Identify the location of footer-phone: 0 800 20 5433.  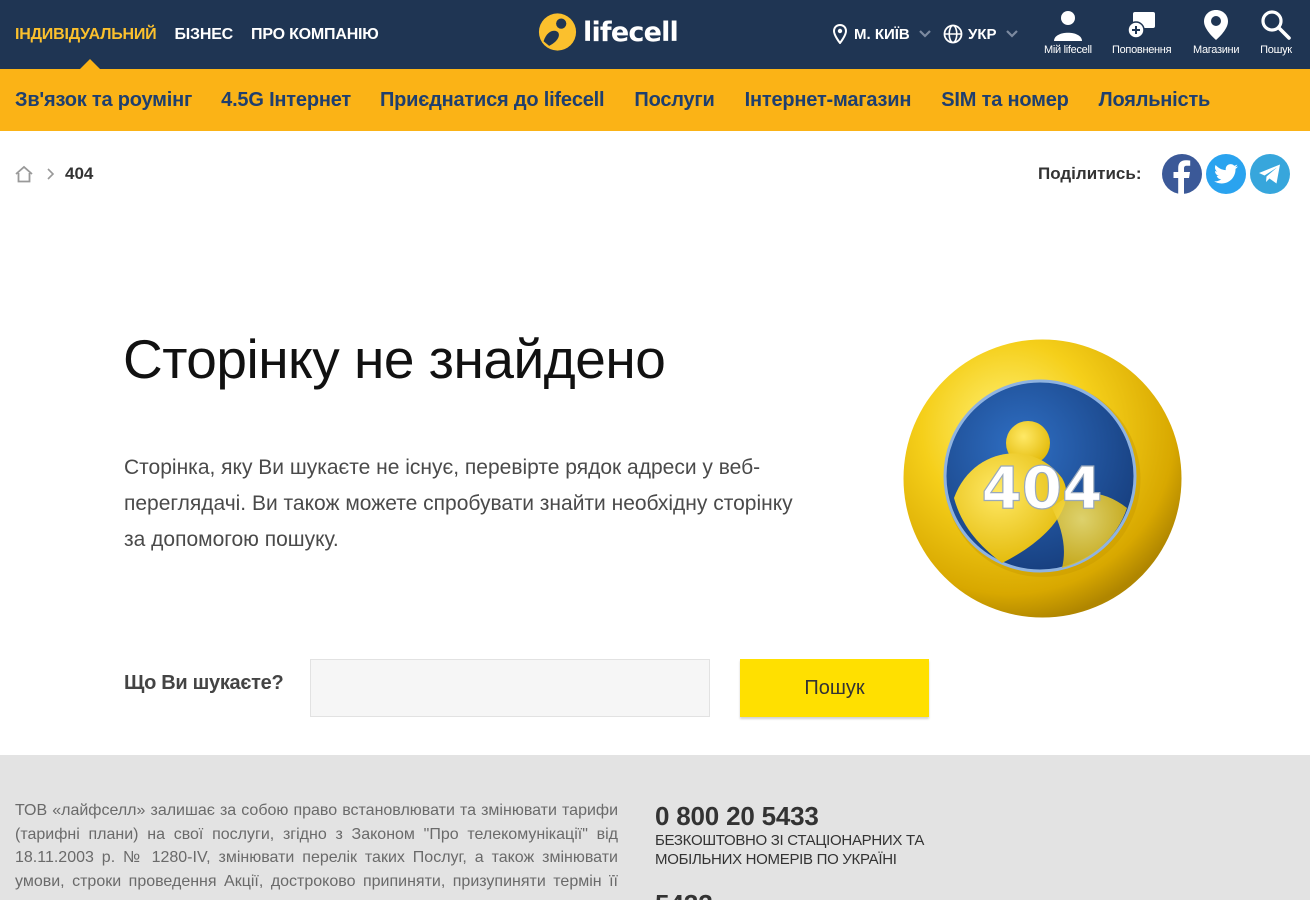
(737, 816).